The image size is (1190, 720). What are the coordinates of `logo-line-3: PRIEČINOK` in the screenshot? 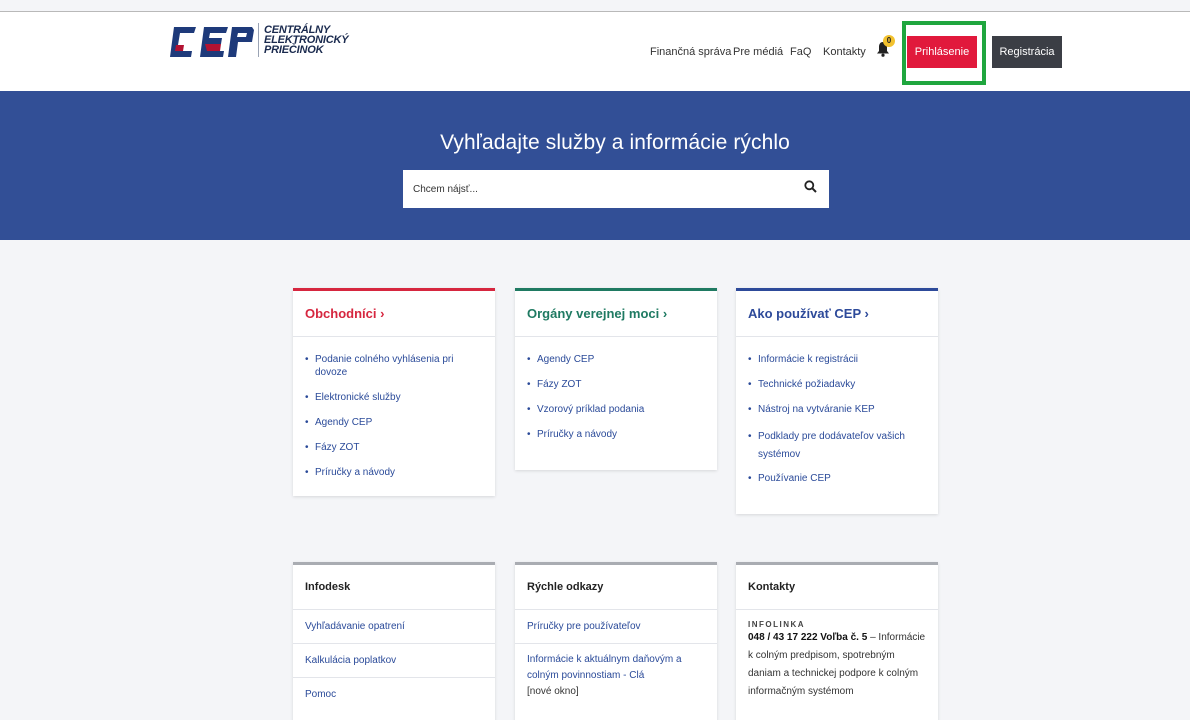 It's located at (294, 50).